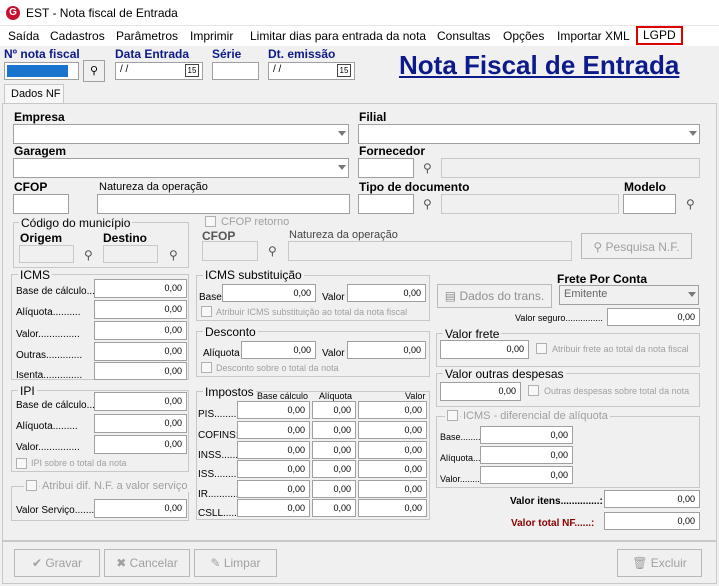  What do you see at coordinates (539, 65) in the screenshot?
I see `page-title: Nota Fiscal de Entrada` at bounding box center [539, 65].